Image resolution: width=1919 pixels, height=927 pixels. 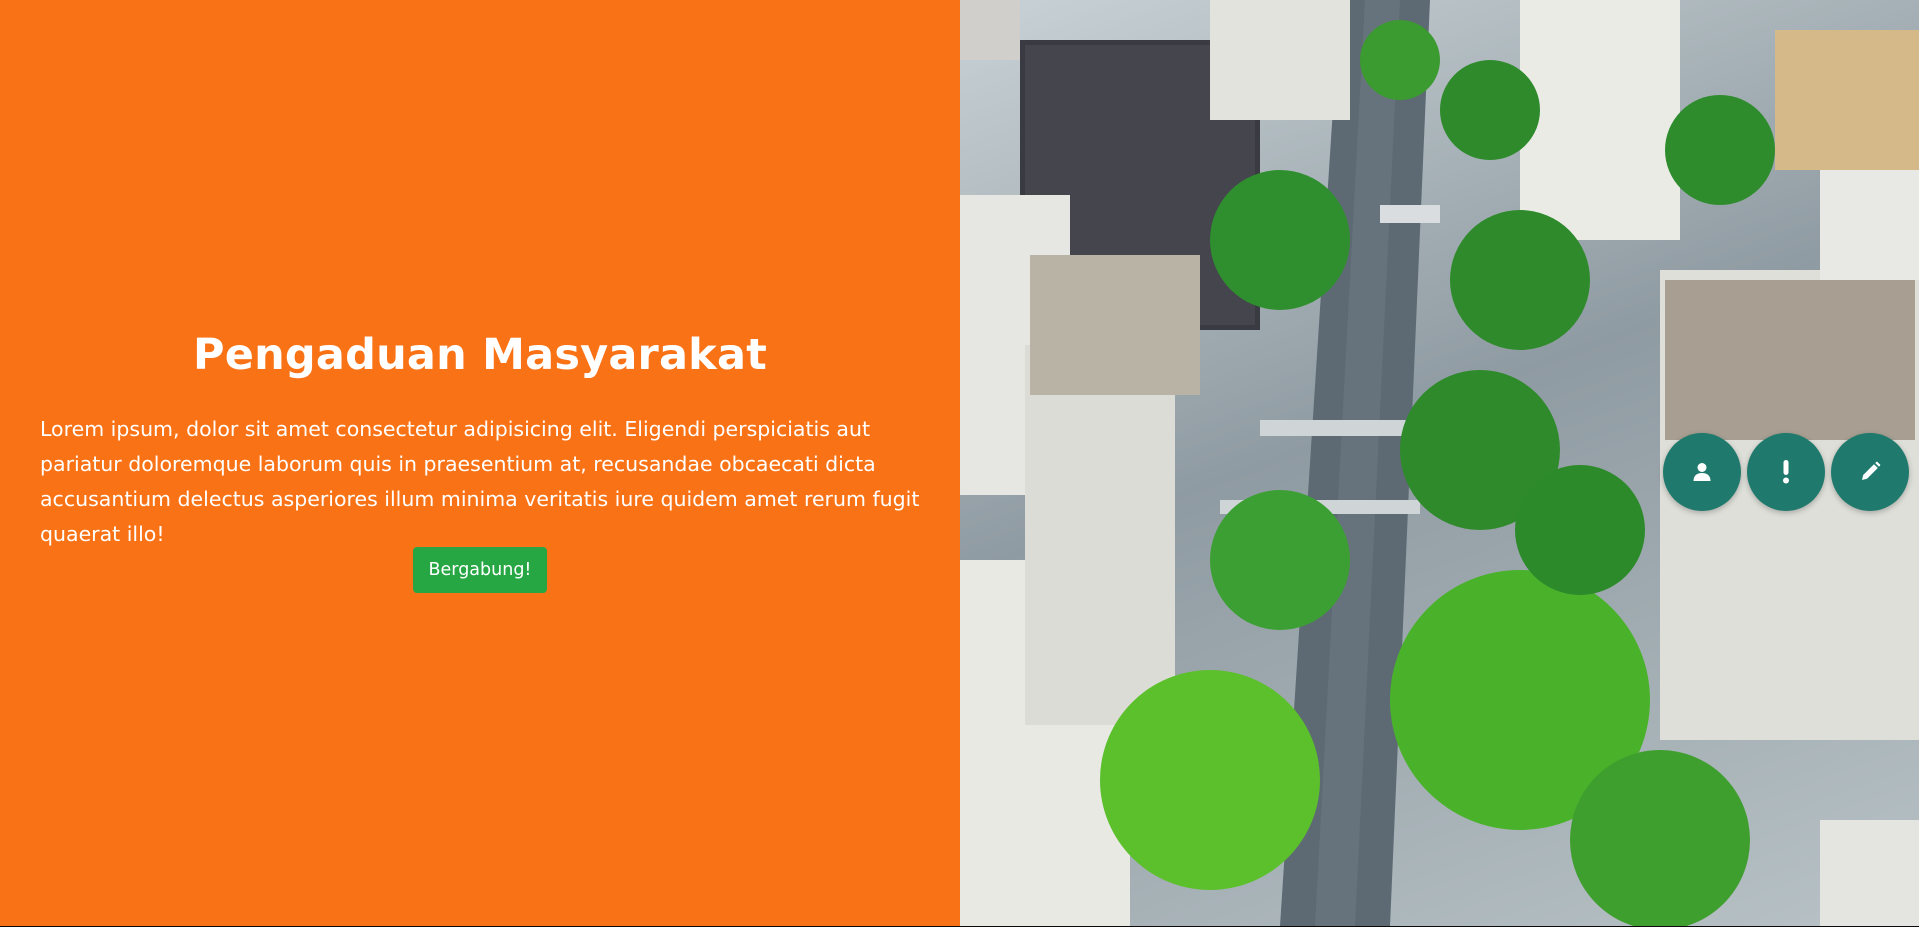 I want to click on report-button, so click(x=1786, y=472).